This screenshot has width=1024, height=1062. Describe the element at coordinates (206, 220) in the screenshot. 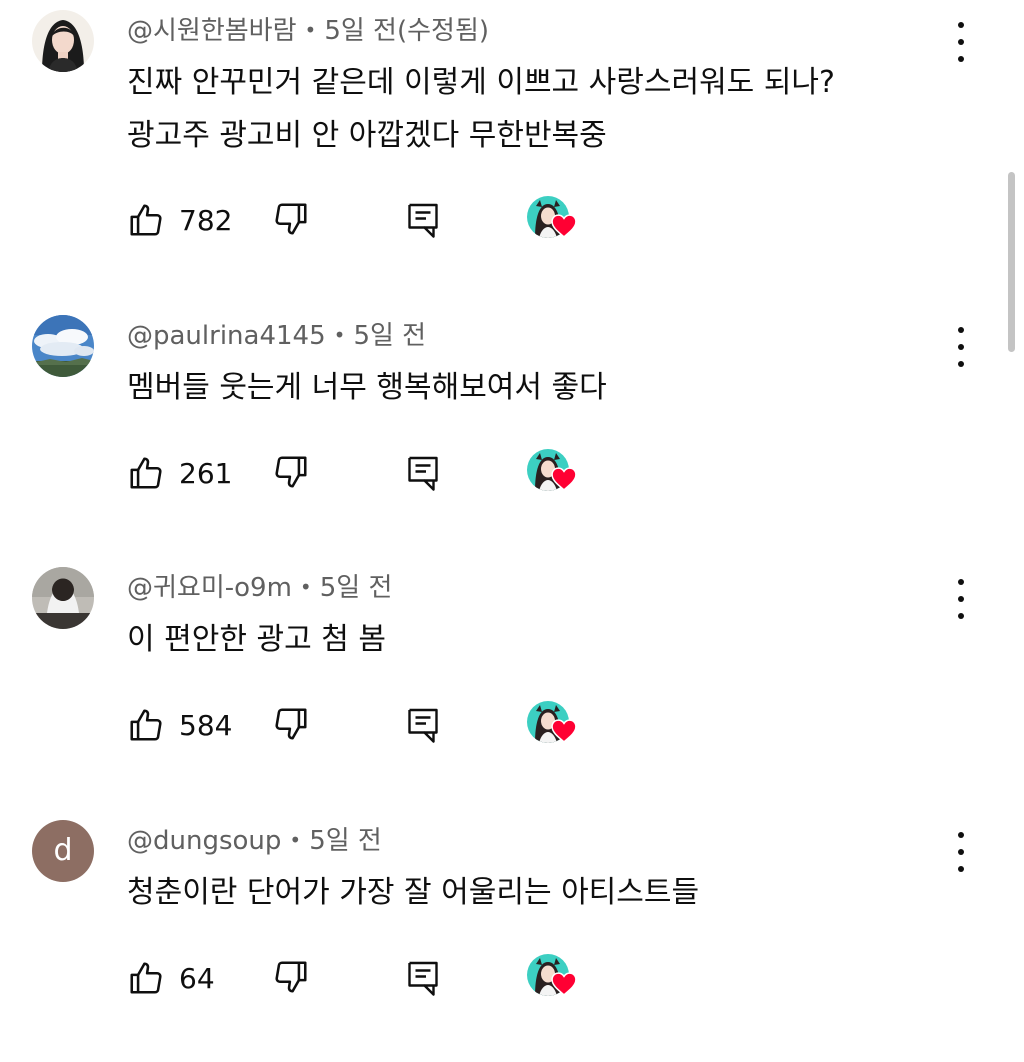

I see `like-count: 782` at that location.